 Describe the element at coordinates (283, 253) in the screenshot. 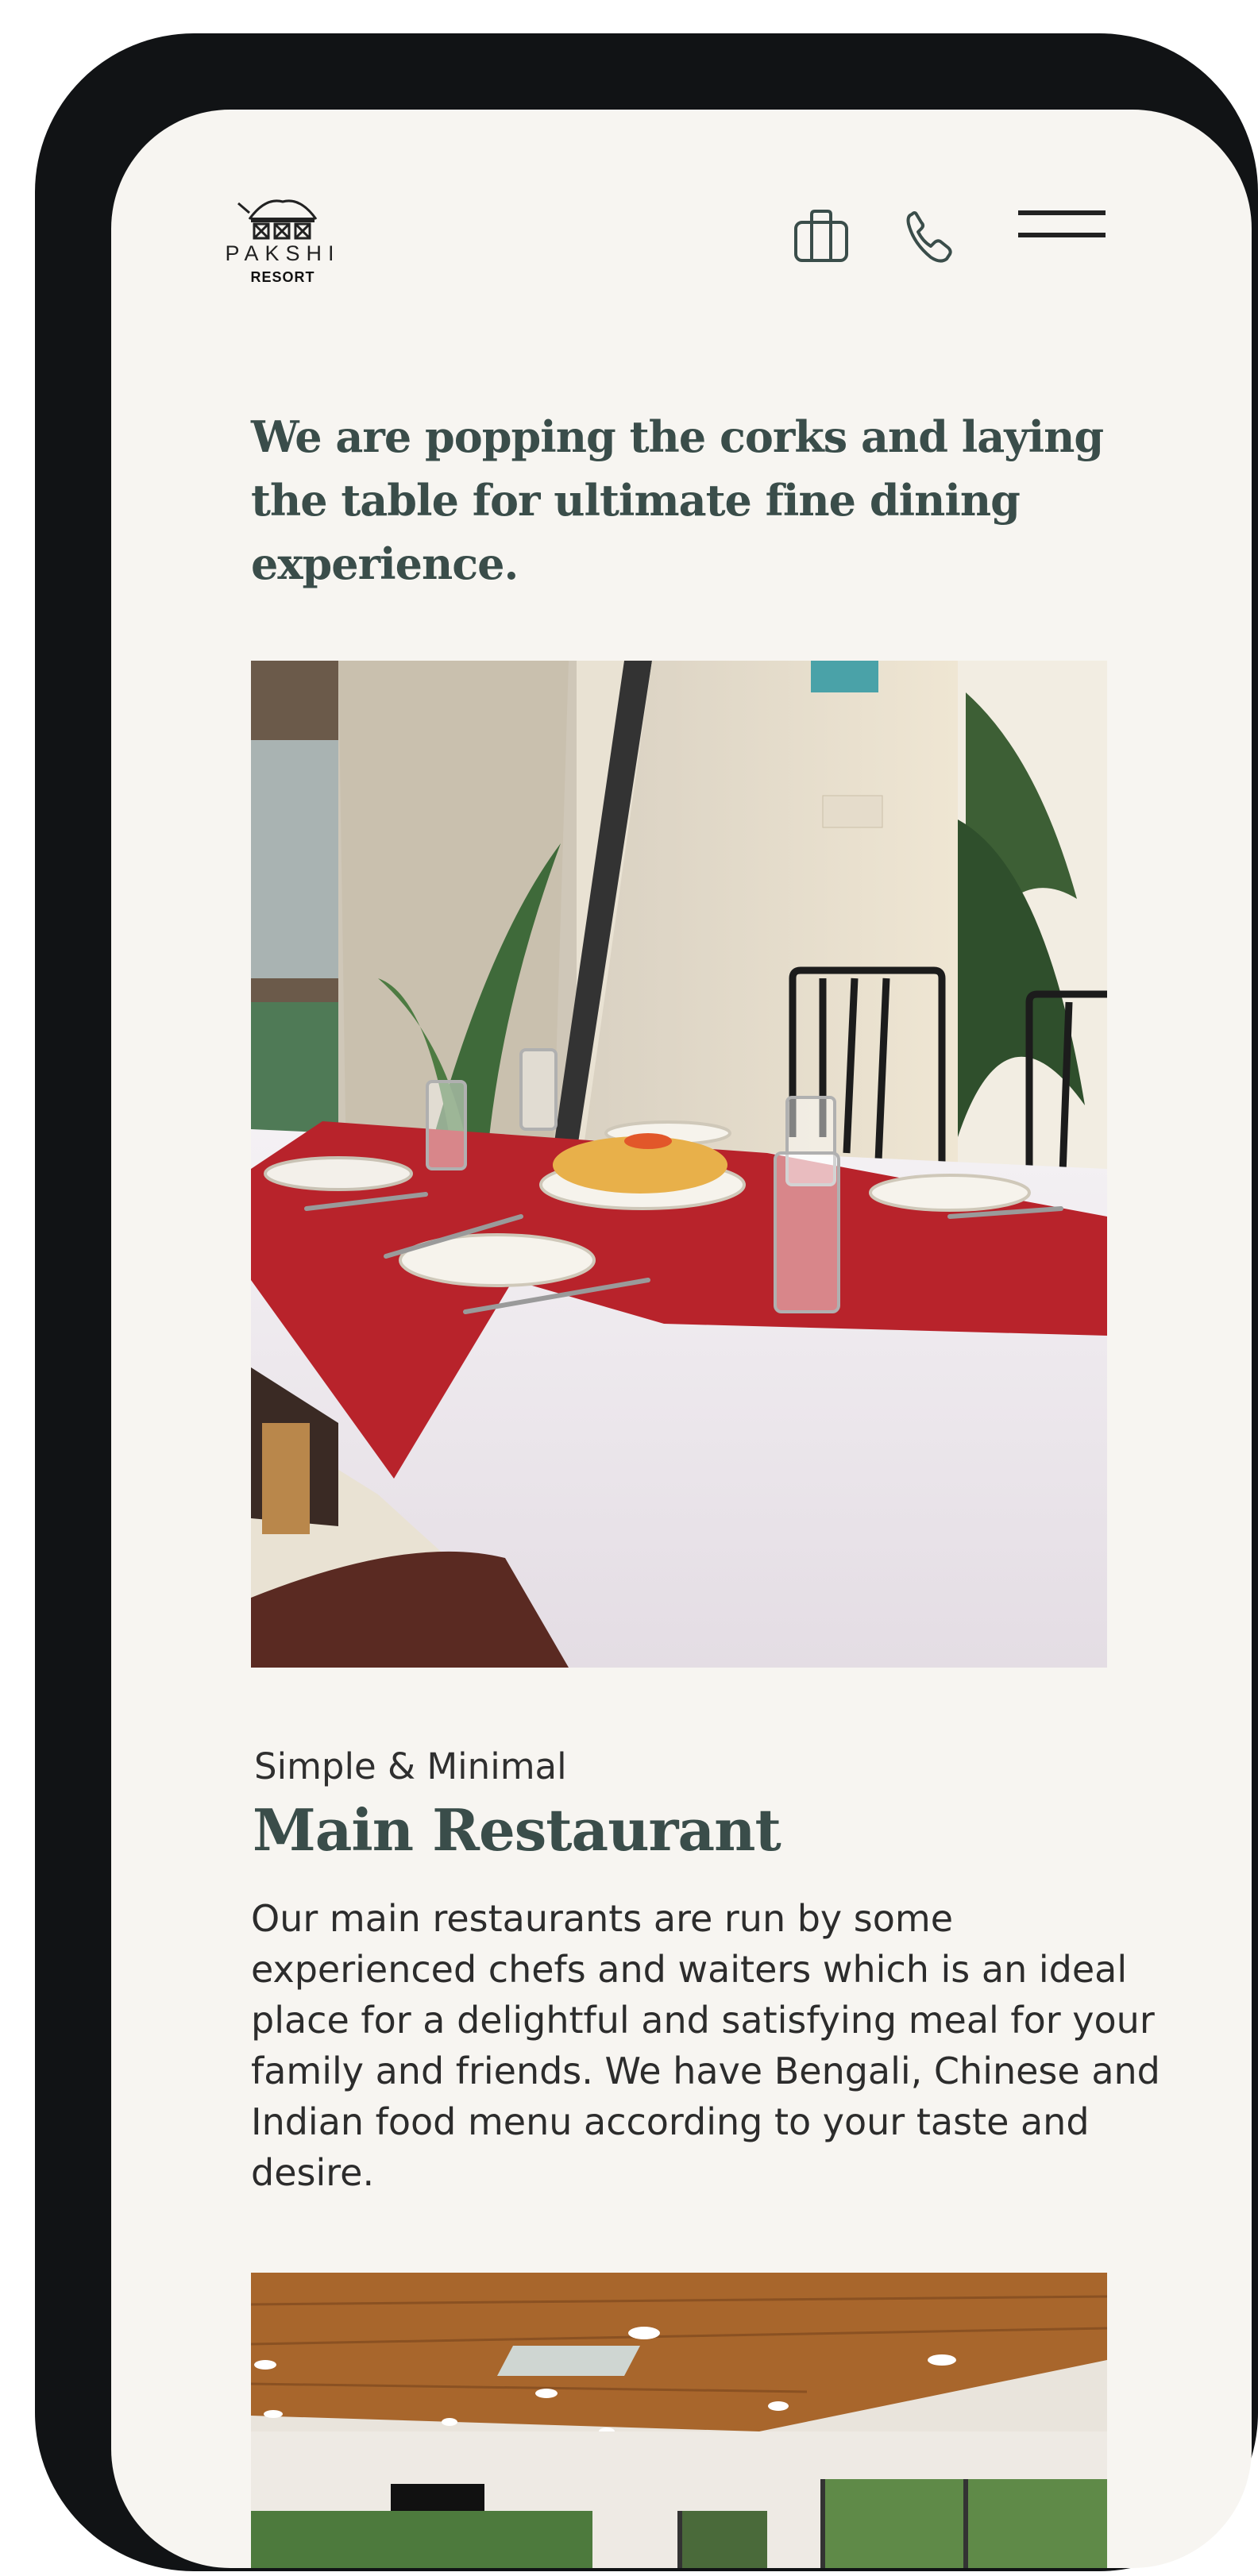

I see `logo-wordmark: PAKSHI` at that location.